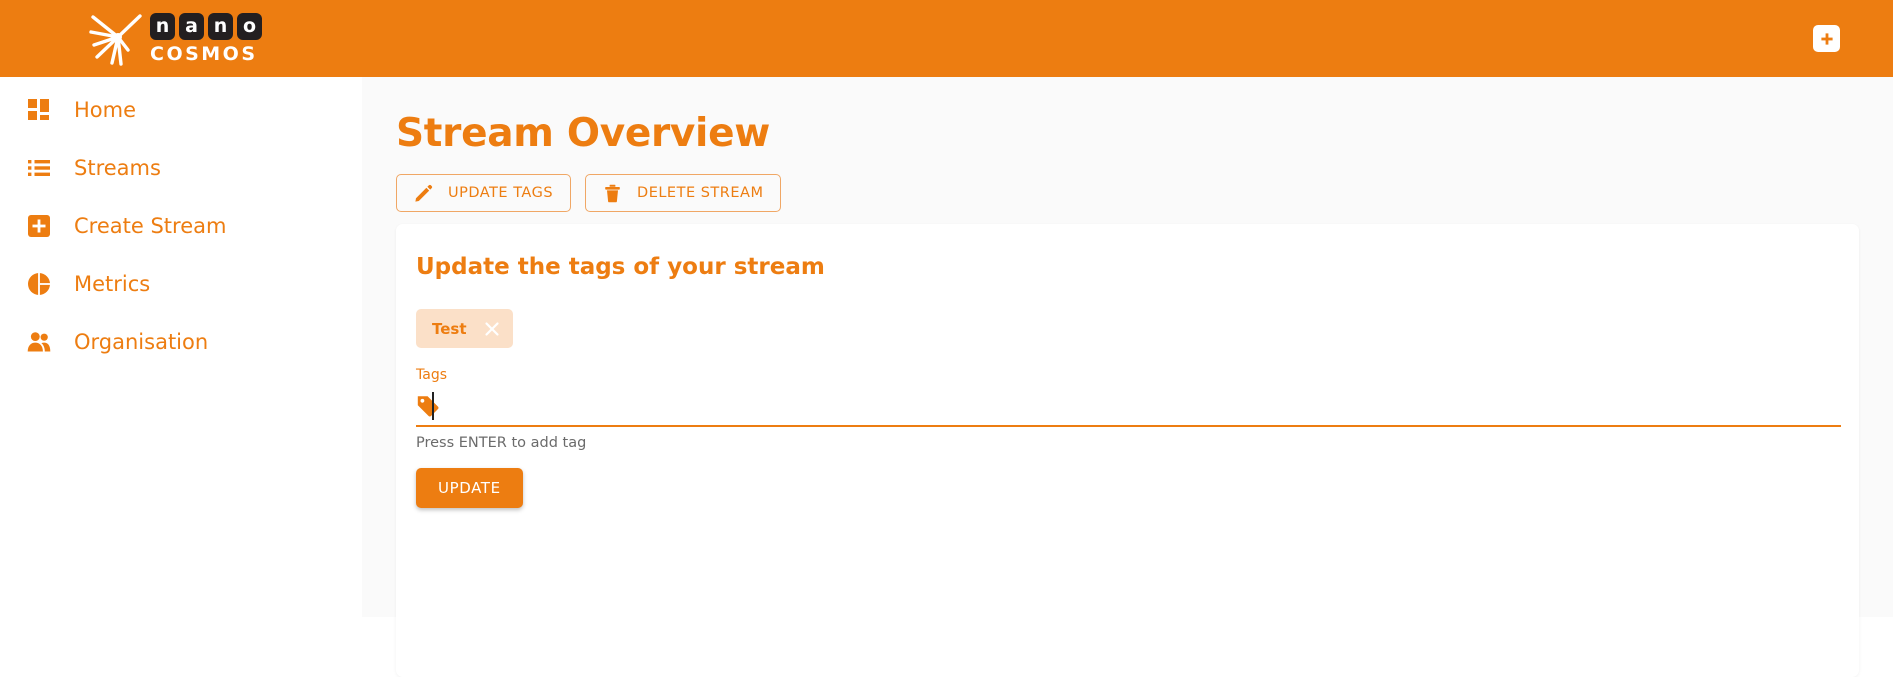  Describe the element at coordinates (39, 284) in the screenshot. I see `pie-chart-icon` at that location.